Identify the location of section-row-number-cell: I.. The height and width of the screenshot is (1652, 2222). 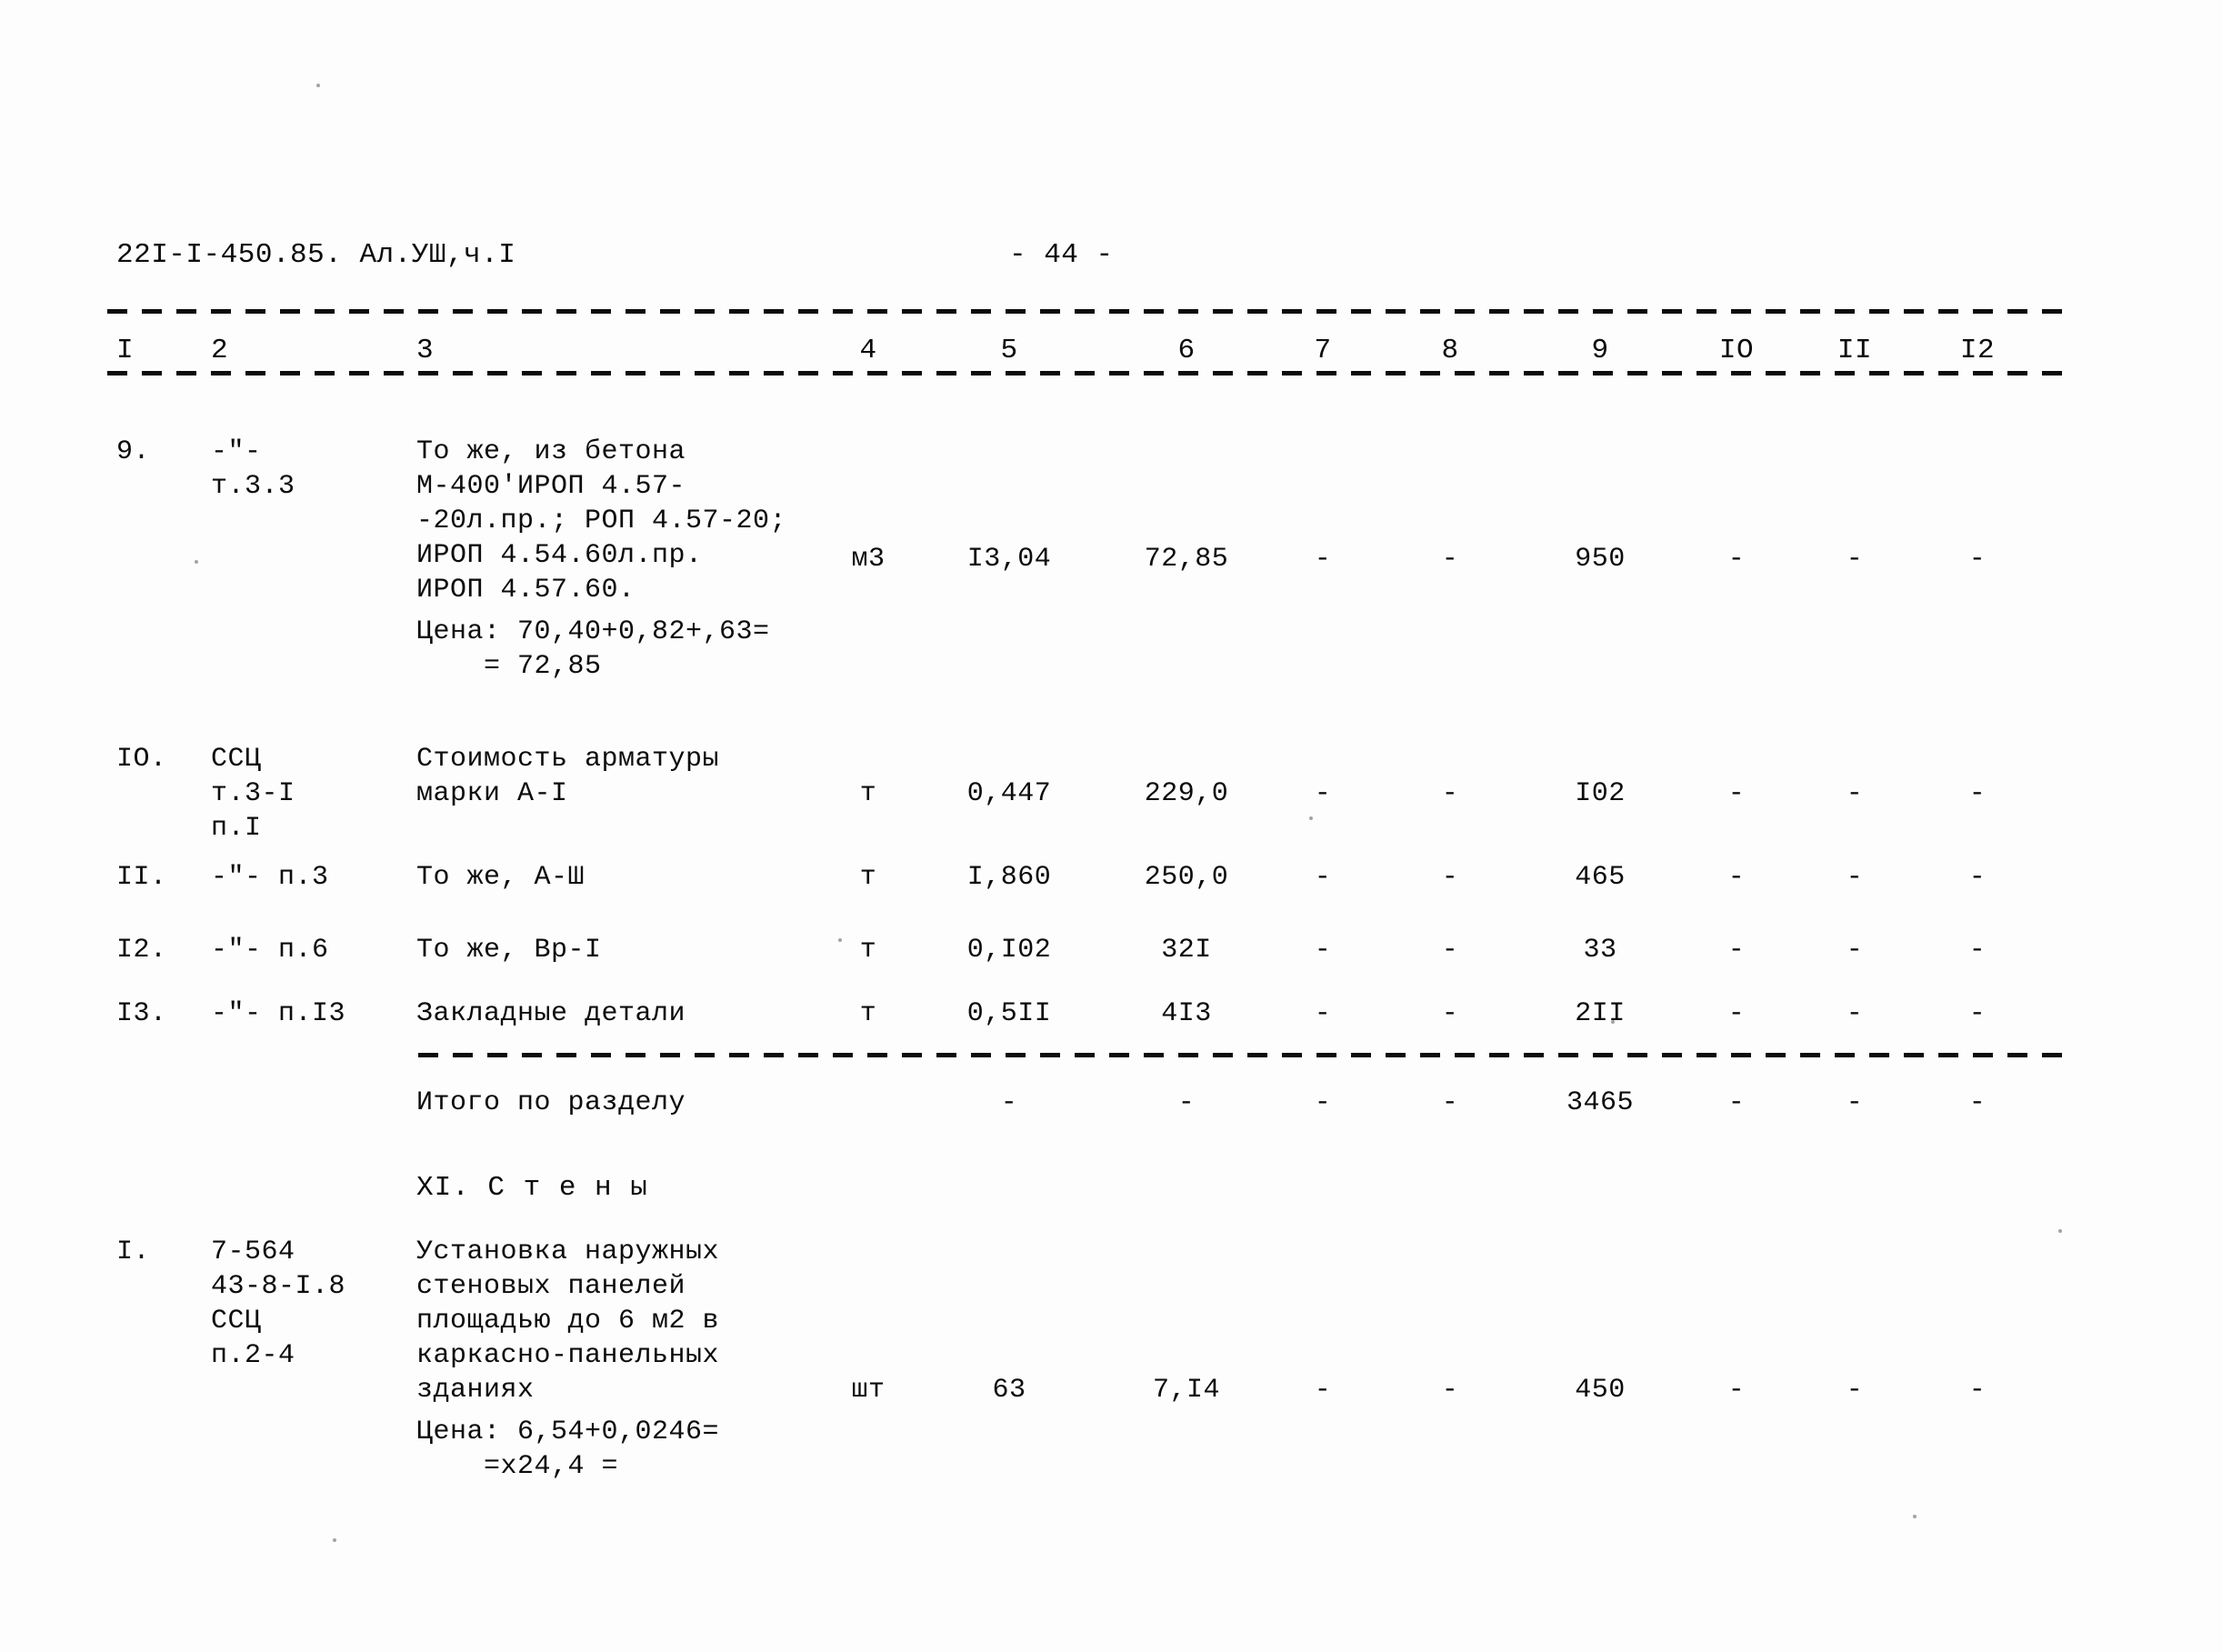
(133, 1252).